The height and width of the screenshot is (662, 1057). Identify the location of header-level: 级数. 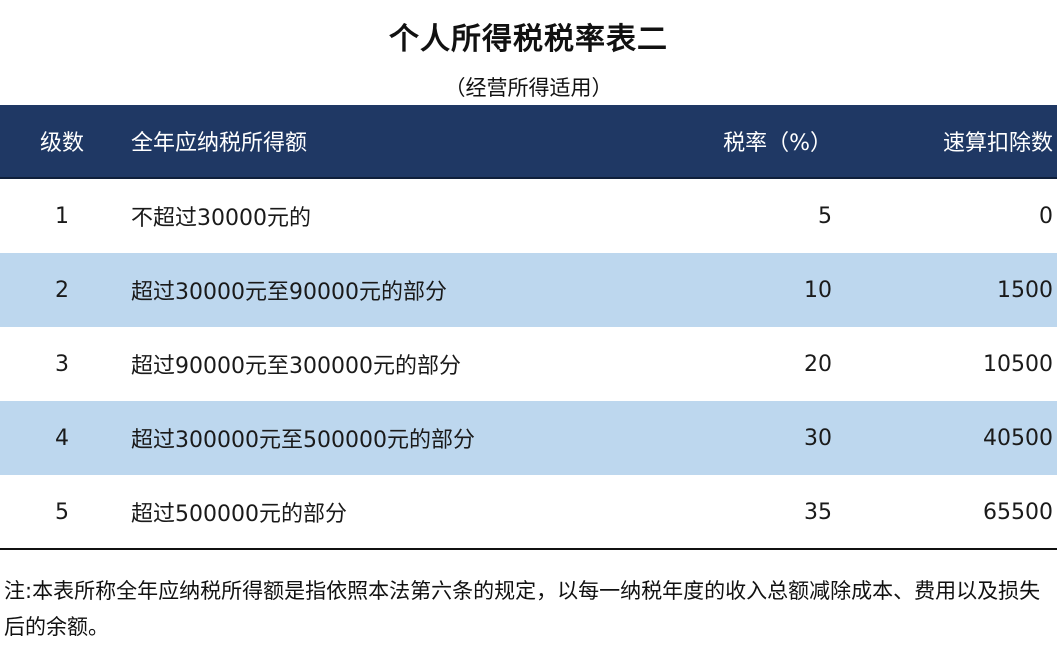
(61, 143).